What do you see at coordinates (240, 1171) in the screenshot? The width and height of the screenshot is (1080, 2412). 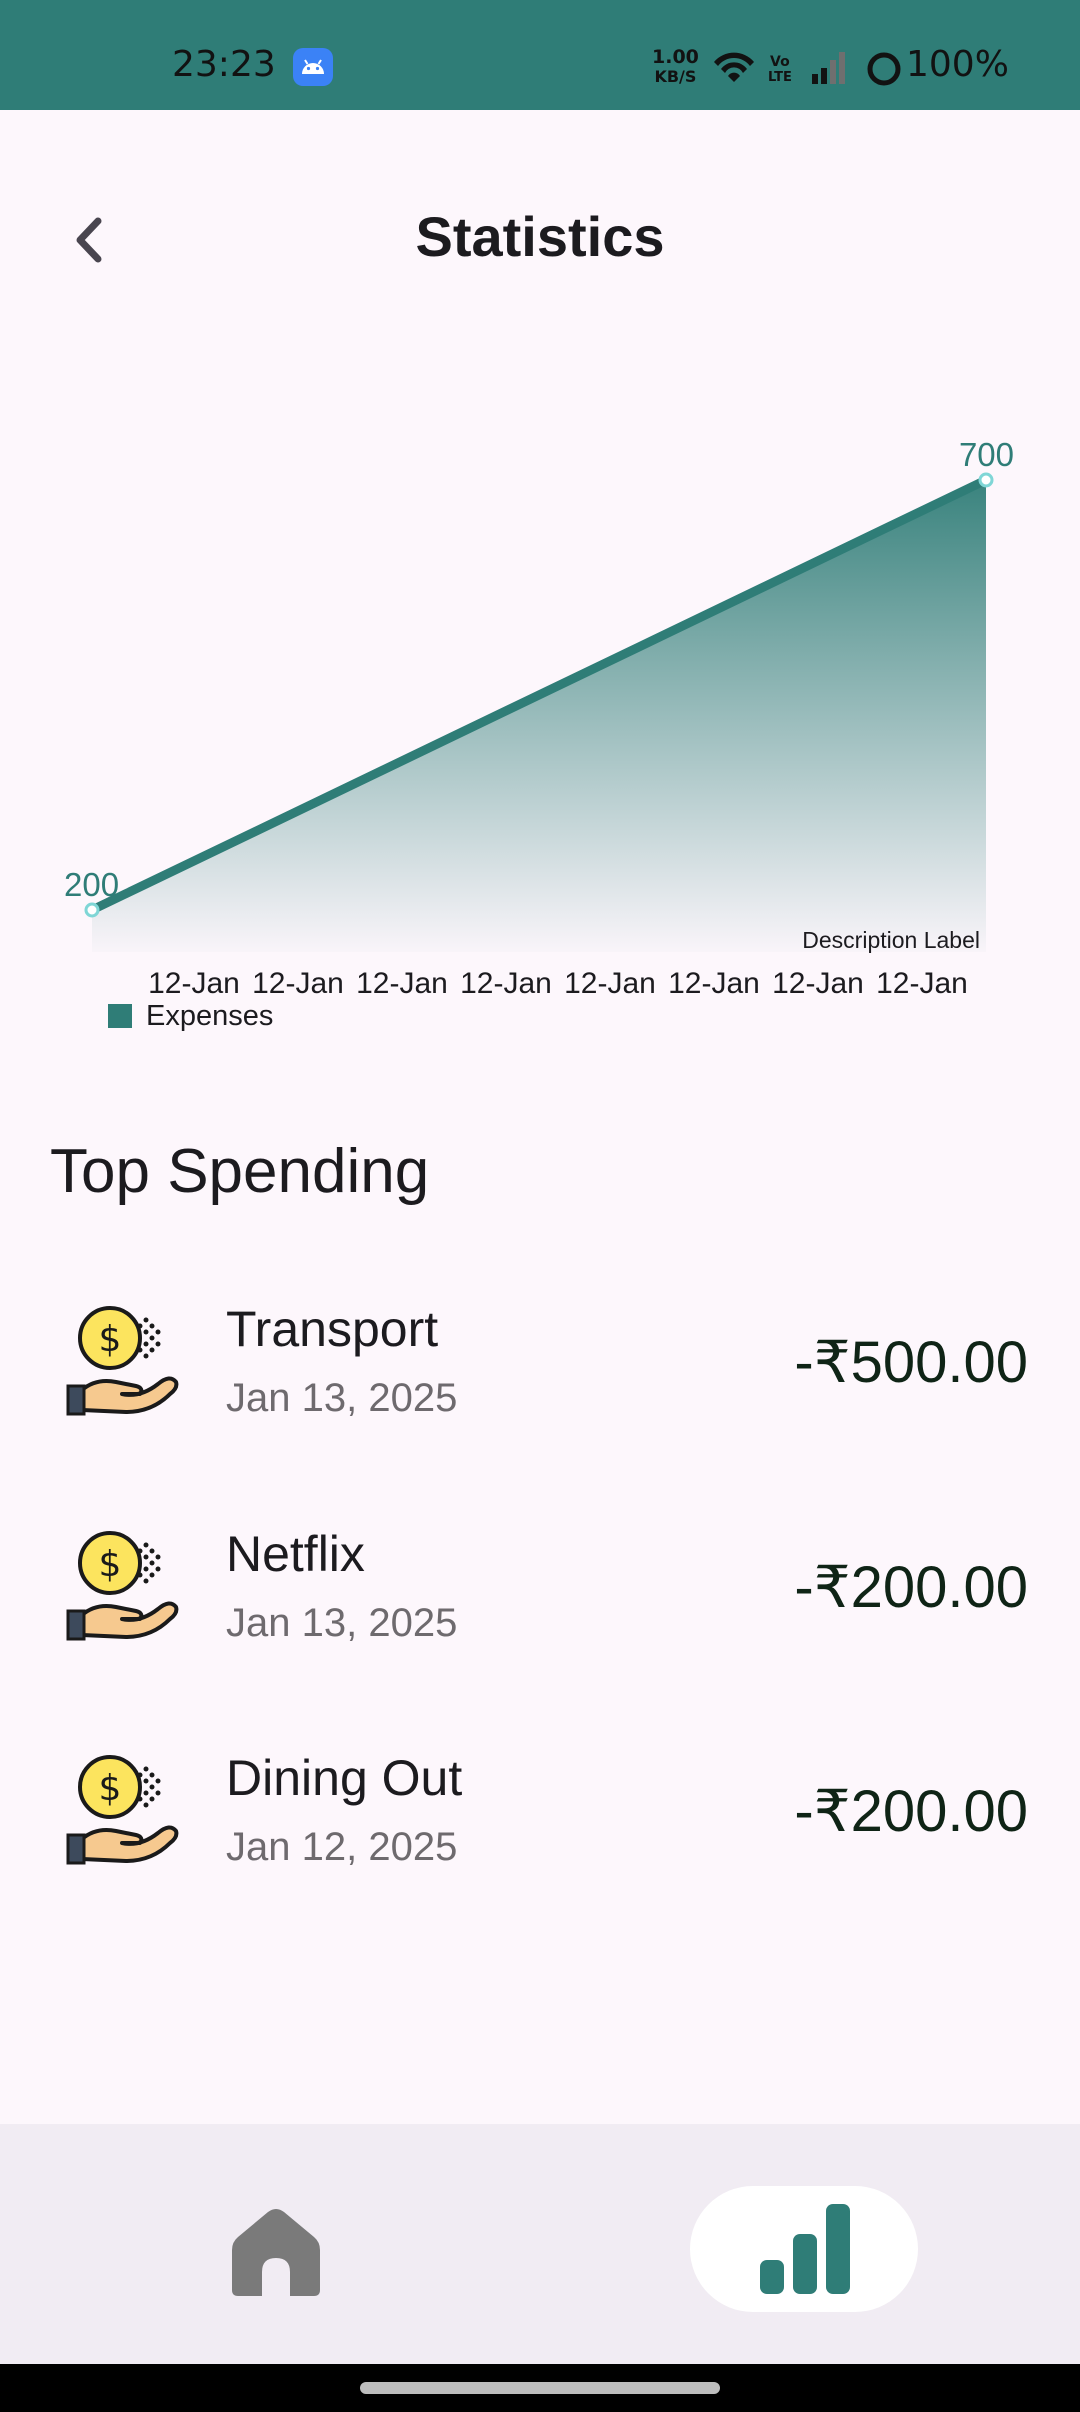 I see `section-title-top-spending: Top Spending` at bounding box center [240, 1171].